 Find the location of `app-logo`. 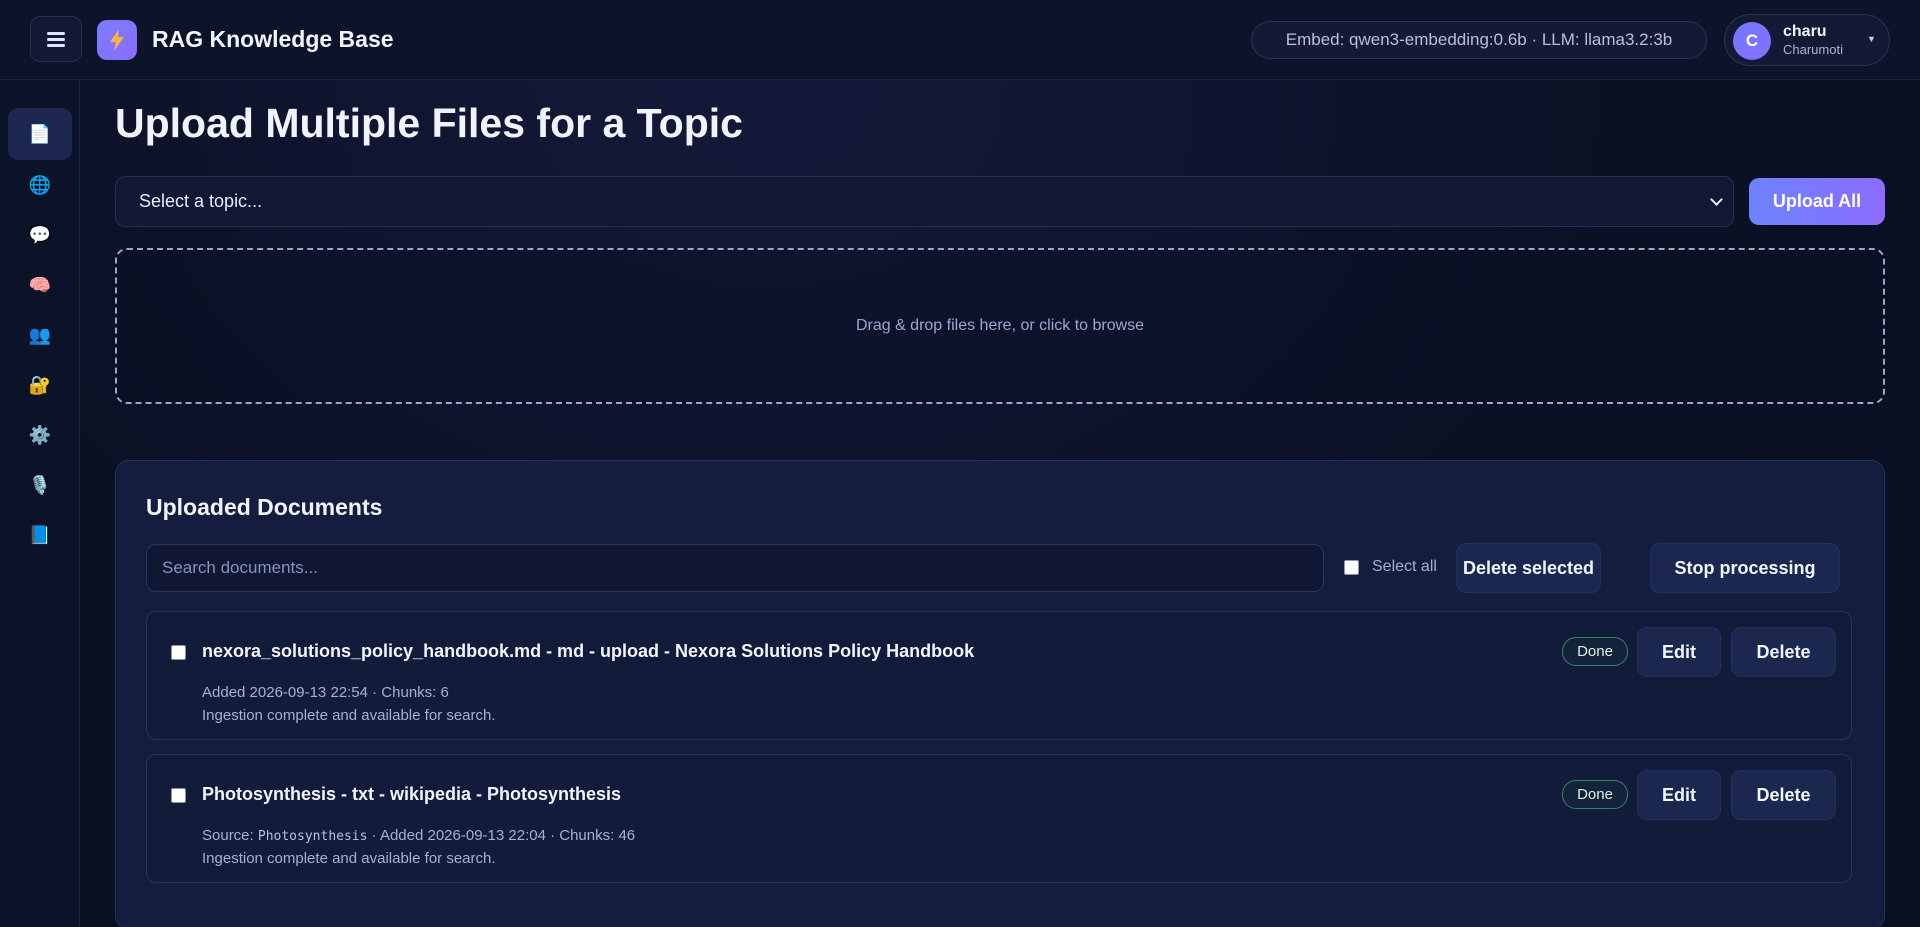

app-logo is located at coordinates (117, 40).